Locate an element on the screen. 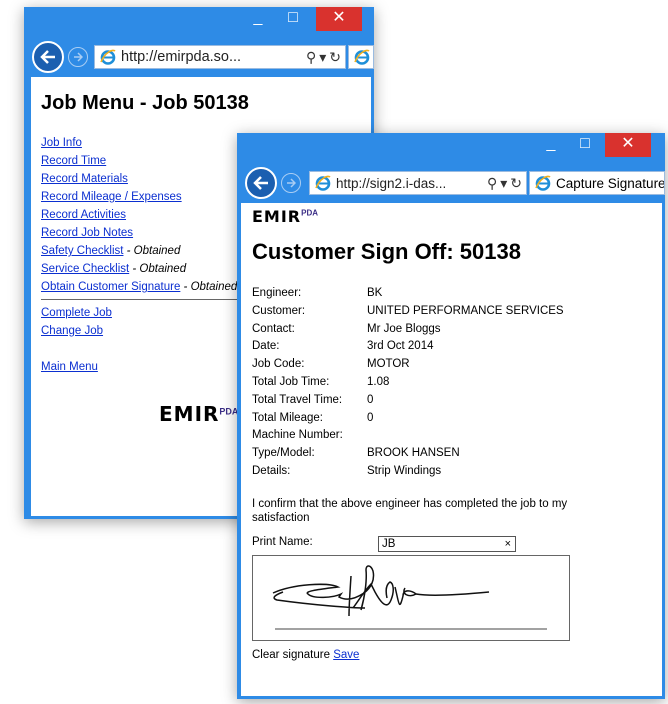 This screenshot has width=668, height=704. detail-row: Job Code: MOTOR is located at coordinates (408, 365).